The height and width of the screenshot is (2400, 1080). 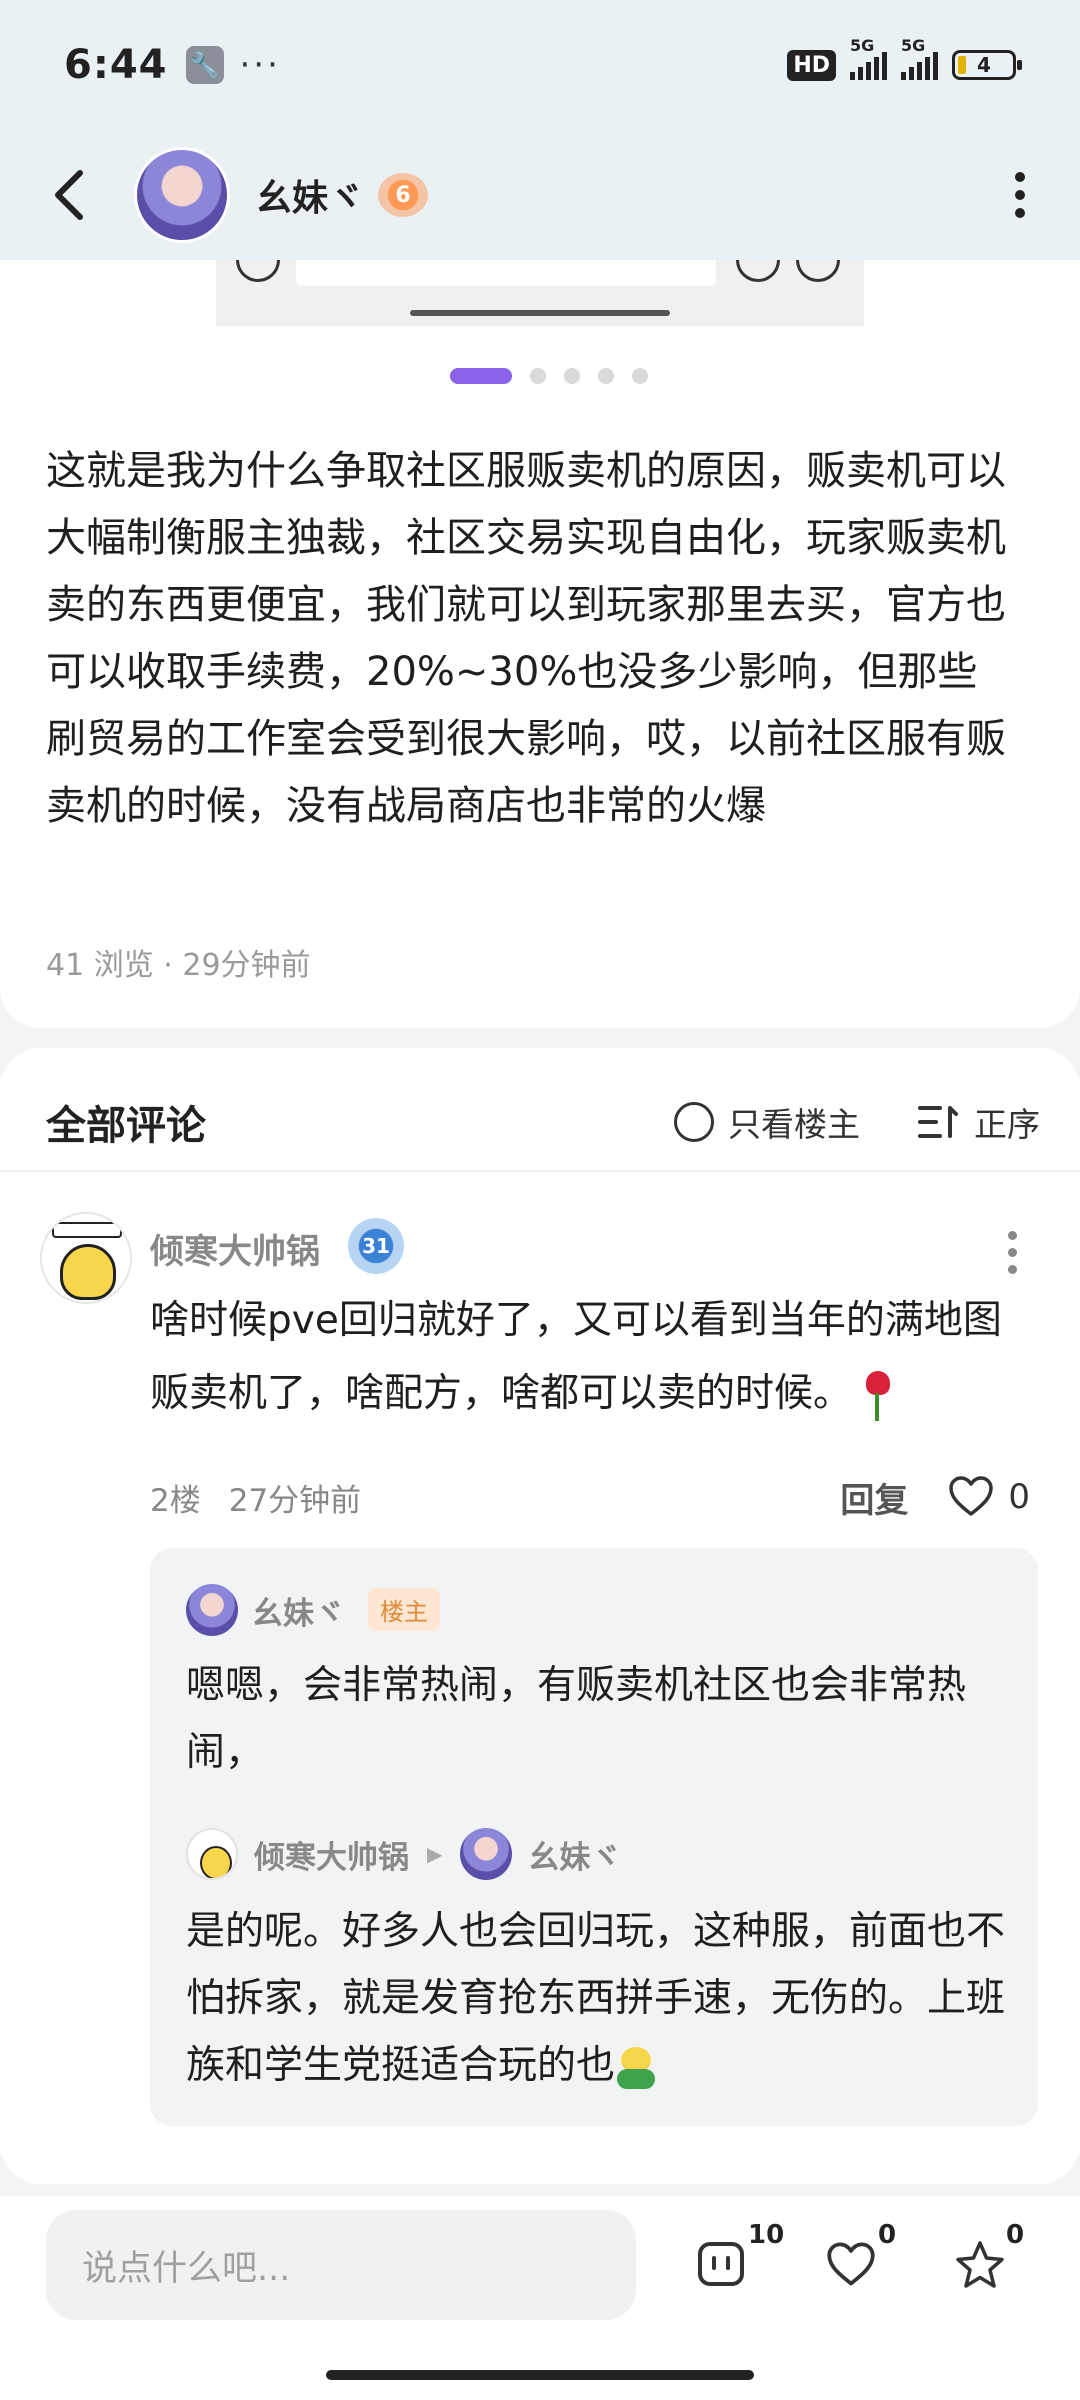 I want to click on rose-emoji-icon, so click(x=877, y=1395).